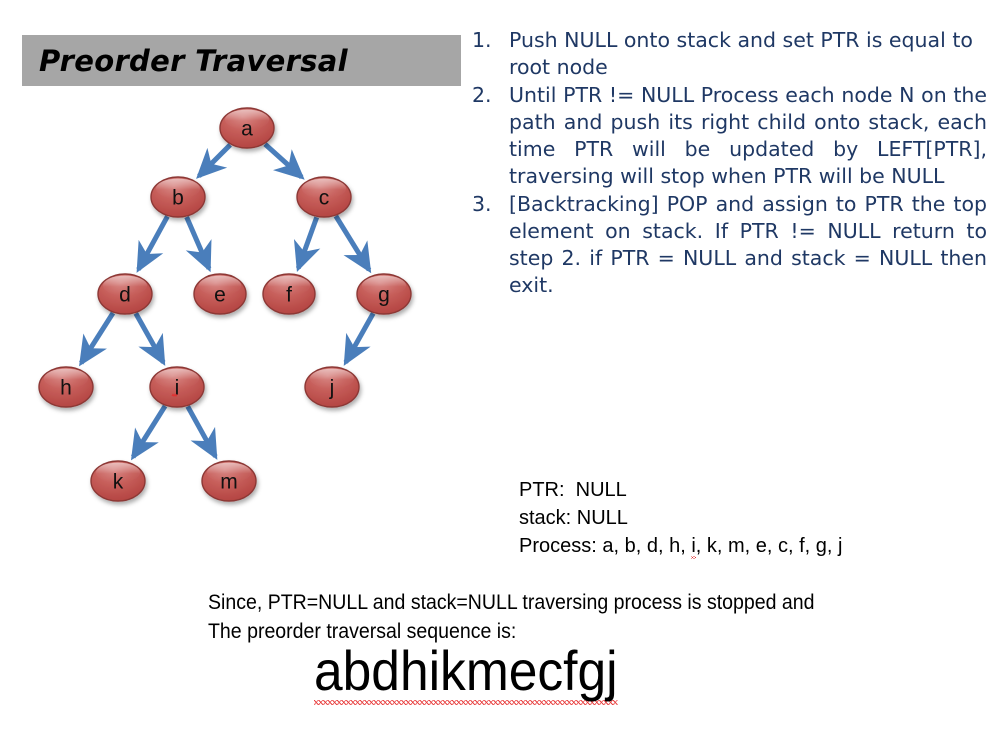 This screenshot has height=733, width=995. Describe the element at coordinates (198, 244) in the screenshot. I see `tree-edge-b-e` at that location.